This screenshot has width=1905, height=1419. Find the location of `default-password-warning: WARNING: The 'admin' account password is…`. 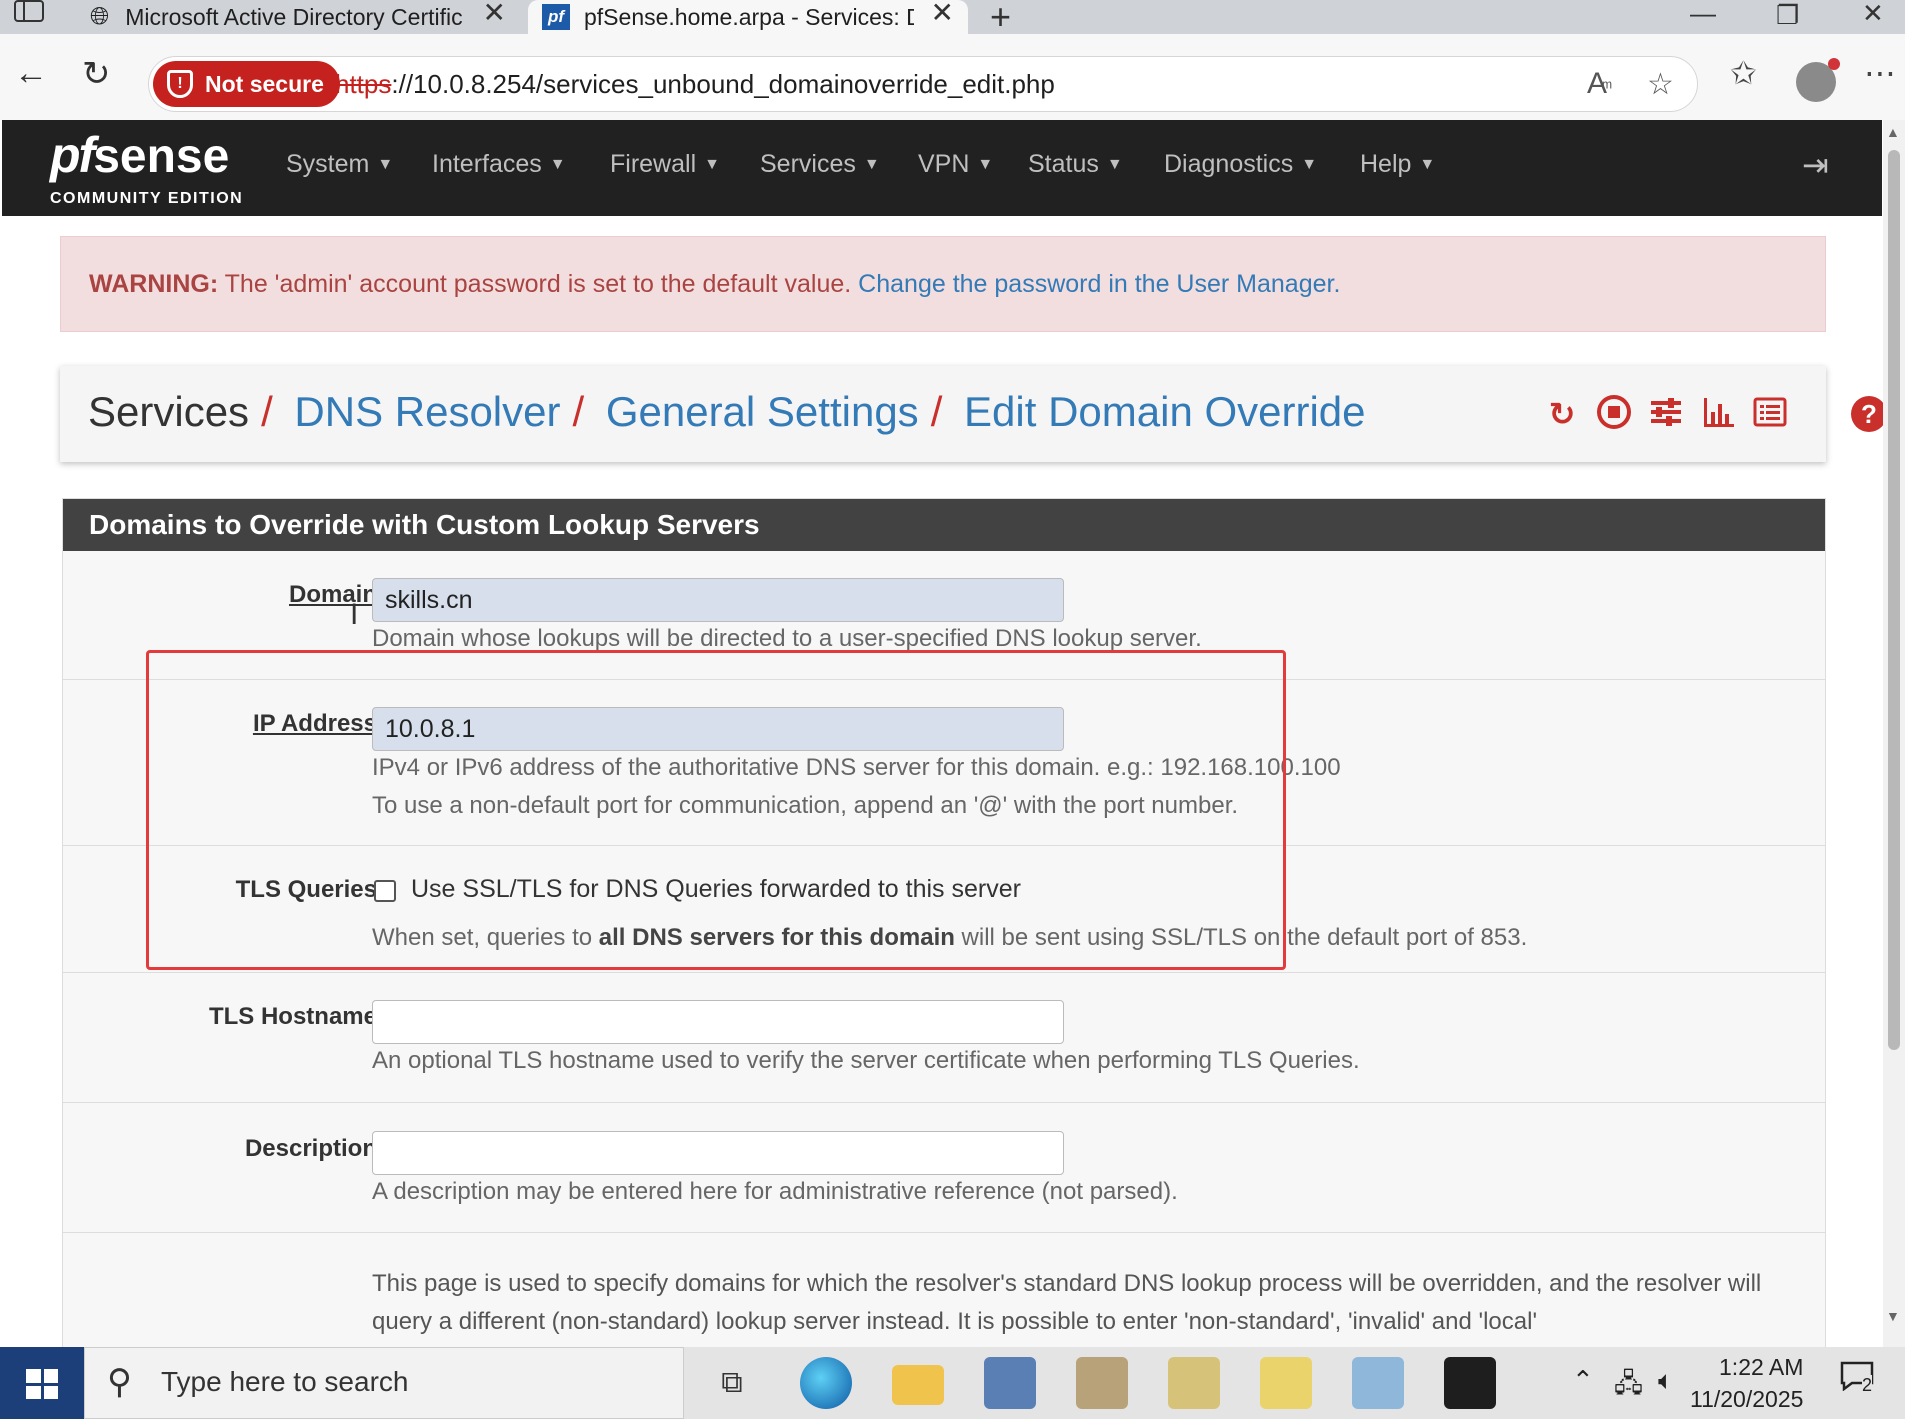

default-password-warning: WARNING: The 'admin' account password is… is located at coordinates (943, 284).